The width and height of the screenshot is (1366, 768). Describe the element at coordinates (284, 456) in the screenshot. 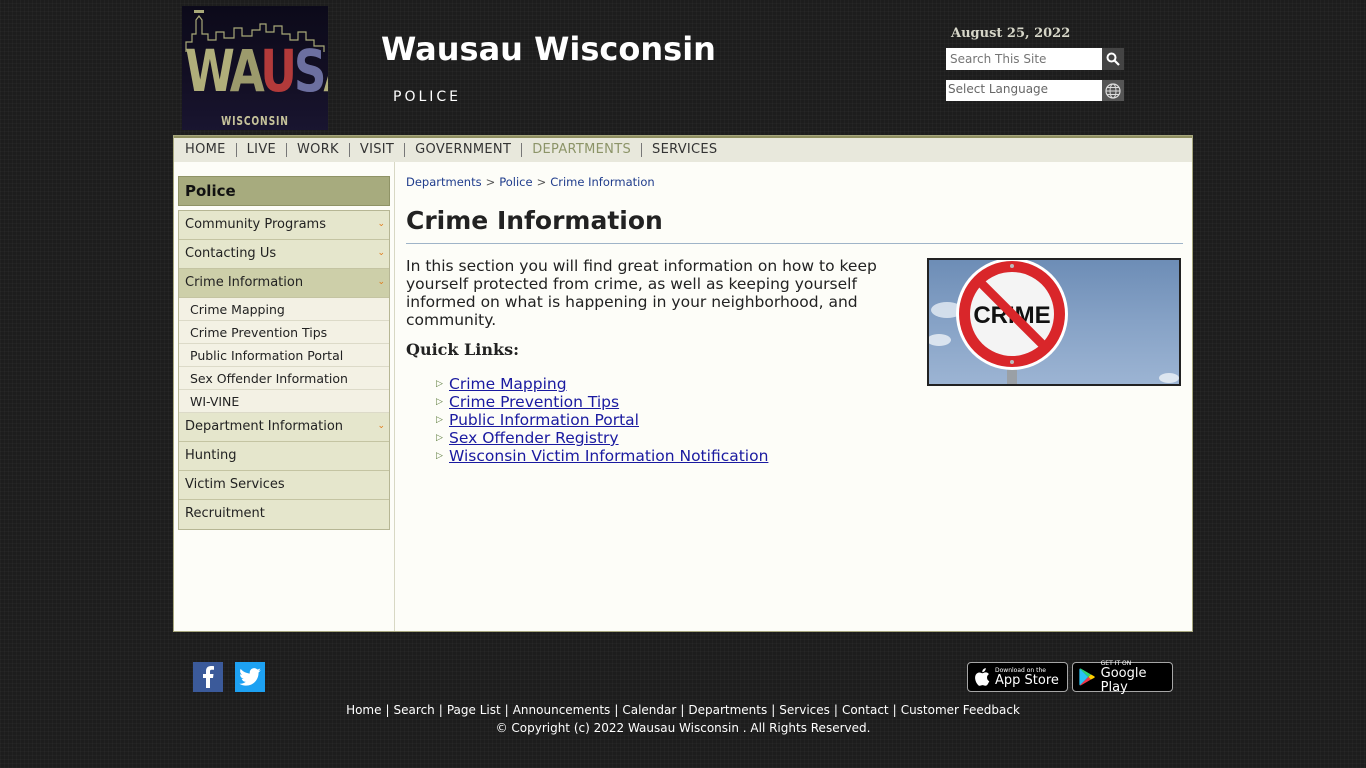

I see `sidebar-item-hunting: Hunting` at that location.